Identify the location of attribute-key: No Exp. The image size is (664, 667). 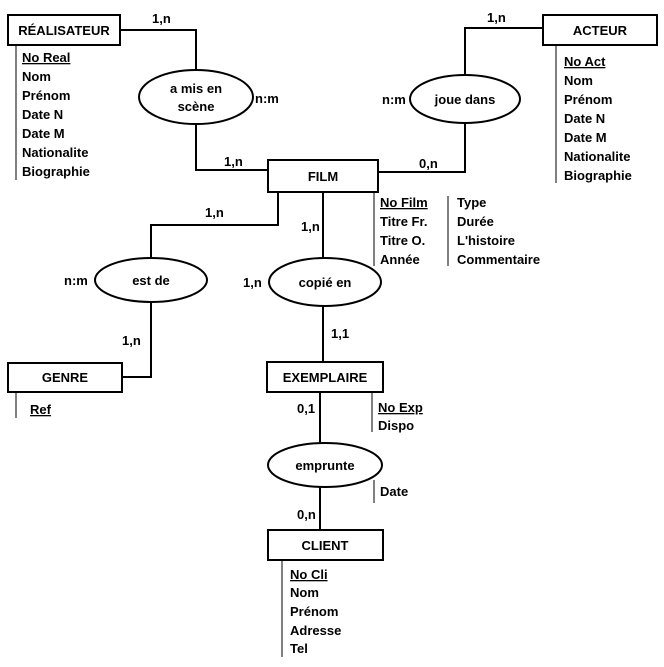
(400, 407).